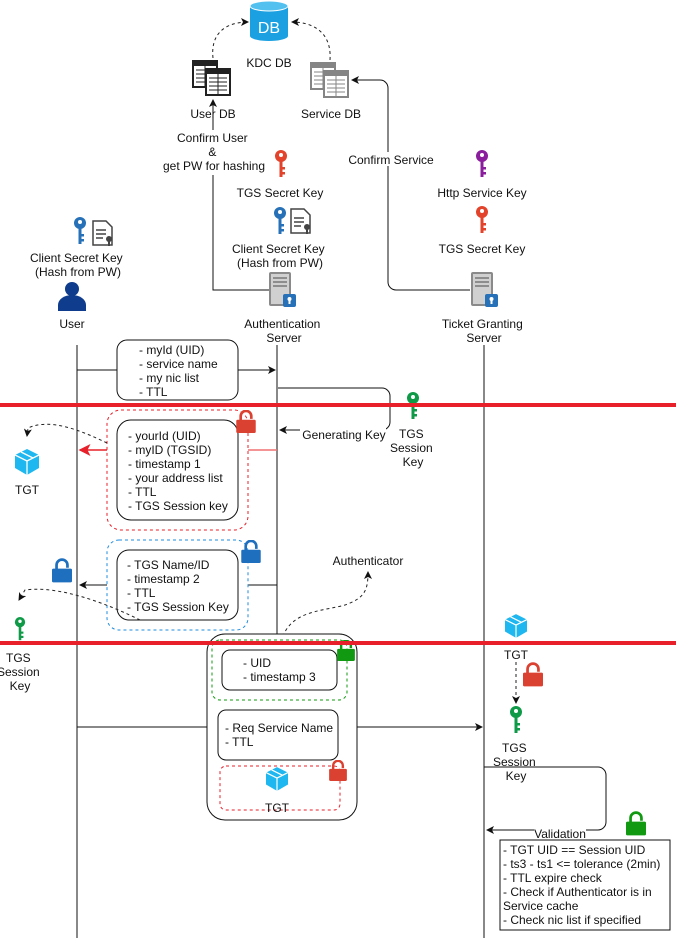 The image size is (676, 938). Describe the element at coordinates (72, 296) in the screenshot. I see `user-icon` at that location.